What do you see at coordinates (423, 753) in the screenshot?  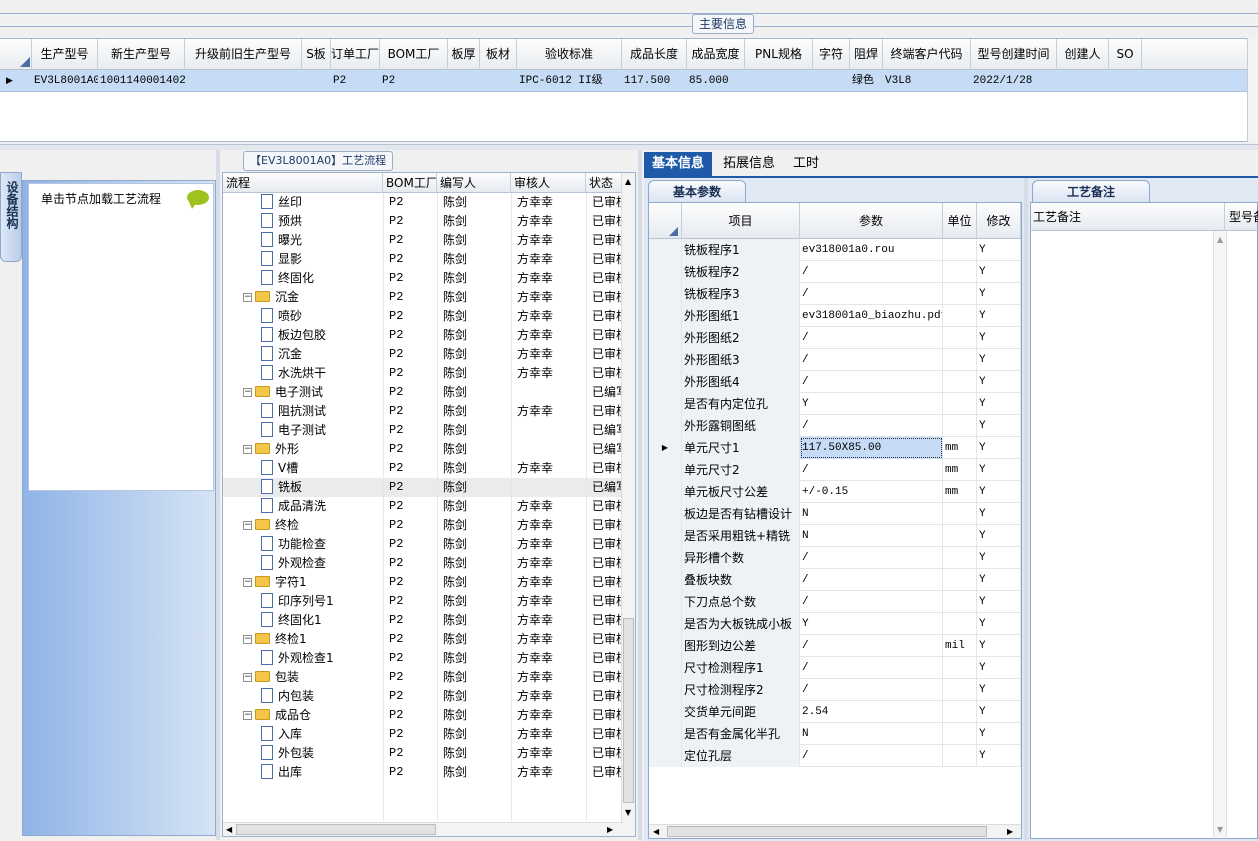 I see `tree-node: 外包装 P2 陈剑 方幸幸 已审核` at bounding box center [423, 753].